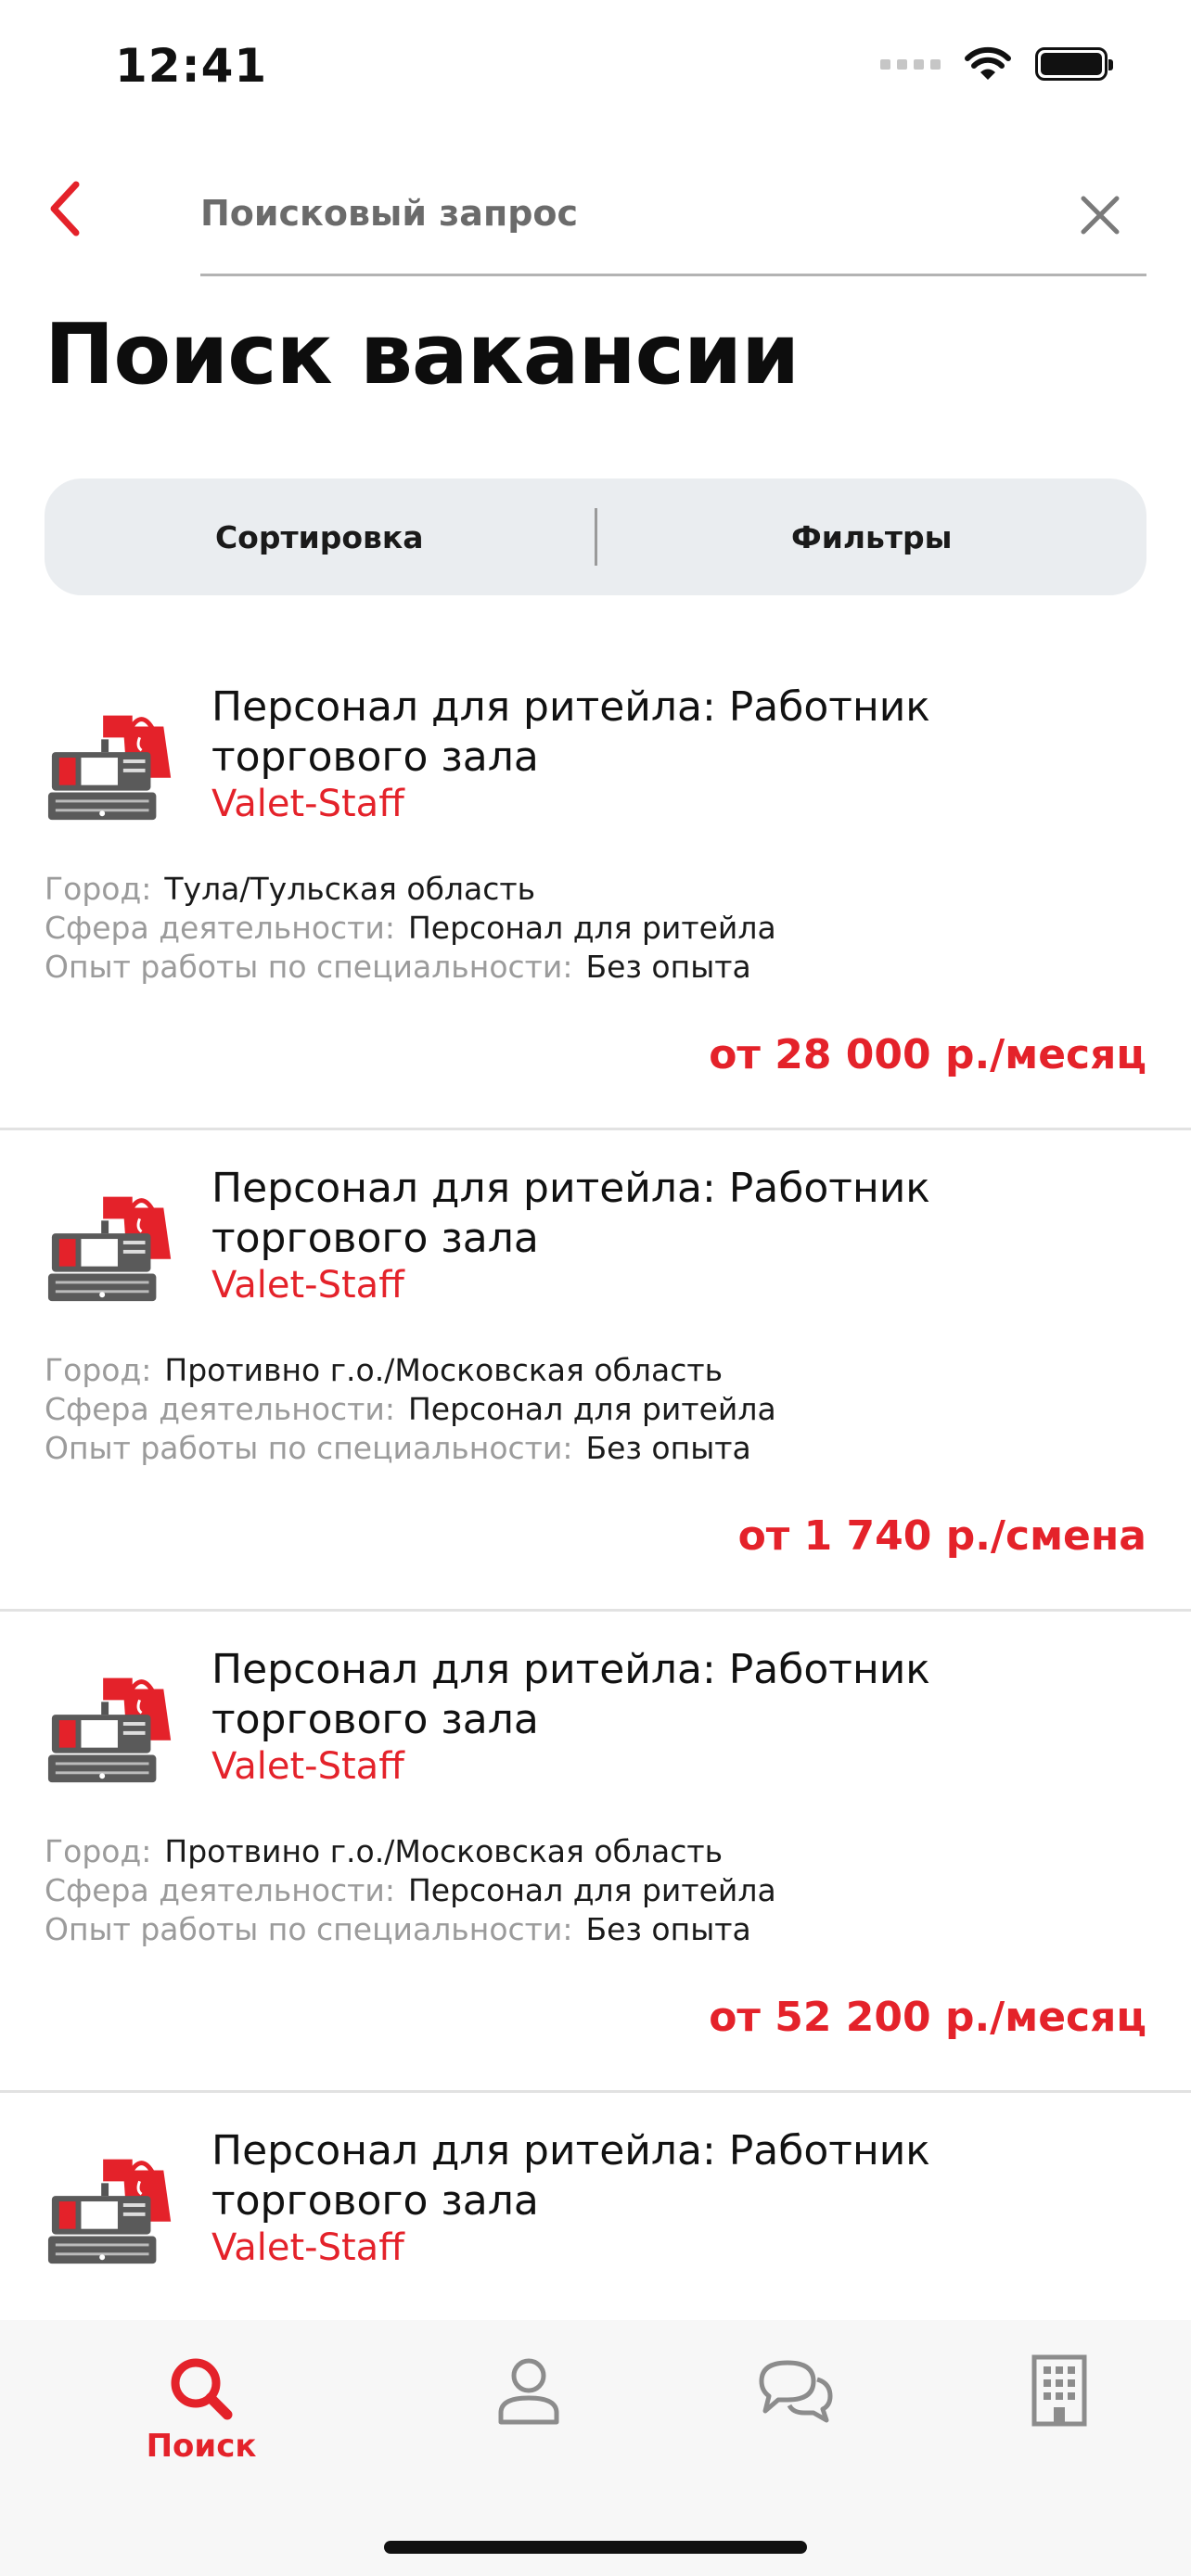 This screenshot has width=1191, height=2576. What do you see at coordinates (595, 536) in the screenshot?
I see `sort-filter-control: Сортировка Фильтры` at bounding box center [595, 536].